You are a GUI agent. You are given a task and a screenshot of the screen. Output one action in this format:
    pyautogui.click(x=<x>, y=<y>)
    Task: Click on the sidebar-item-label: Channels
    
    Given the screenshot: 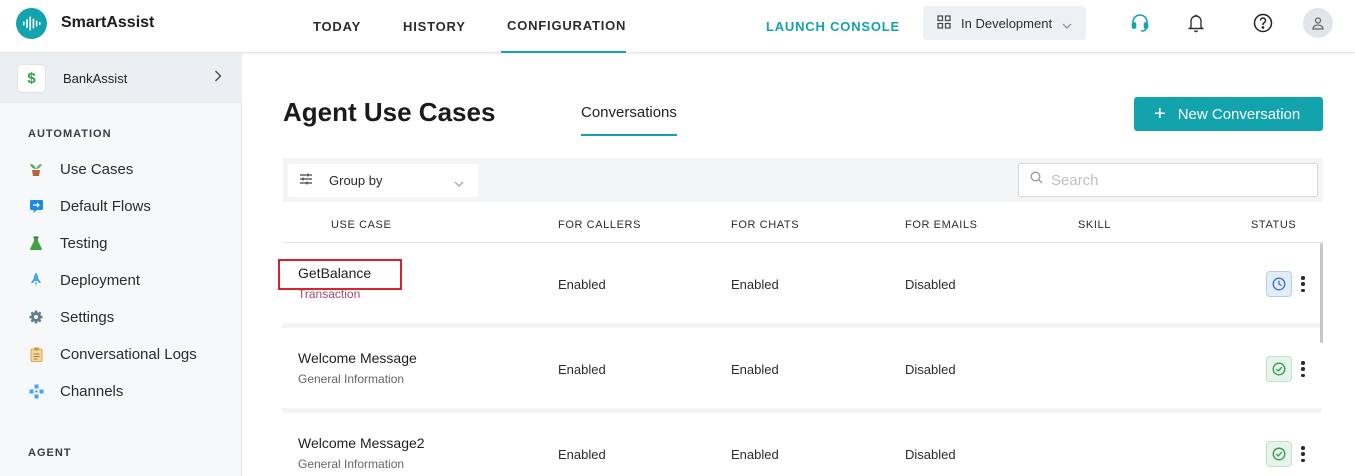 What is the action you would take?
    pyautogui.click(x=92, y=391)
    